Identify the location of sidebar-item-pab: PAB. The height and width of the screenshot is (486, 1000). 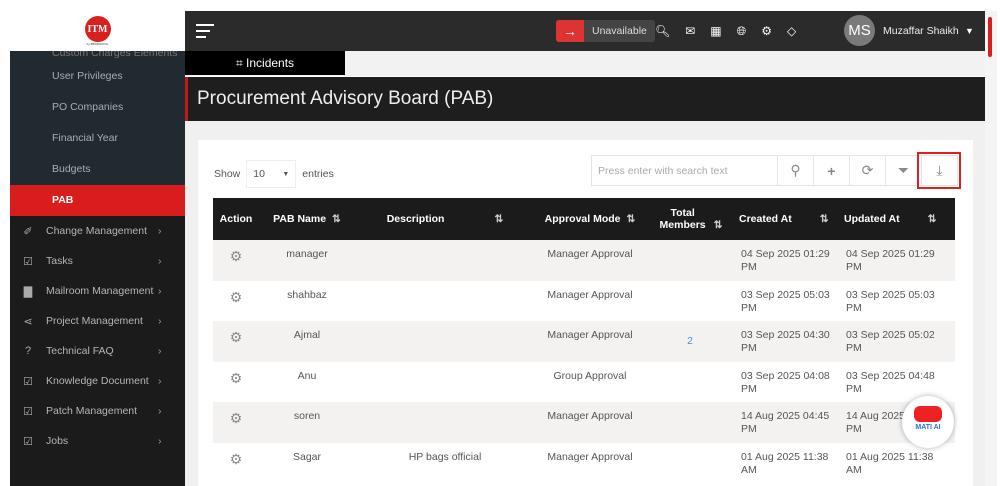
(97, 200).